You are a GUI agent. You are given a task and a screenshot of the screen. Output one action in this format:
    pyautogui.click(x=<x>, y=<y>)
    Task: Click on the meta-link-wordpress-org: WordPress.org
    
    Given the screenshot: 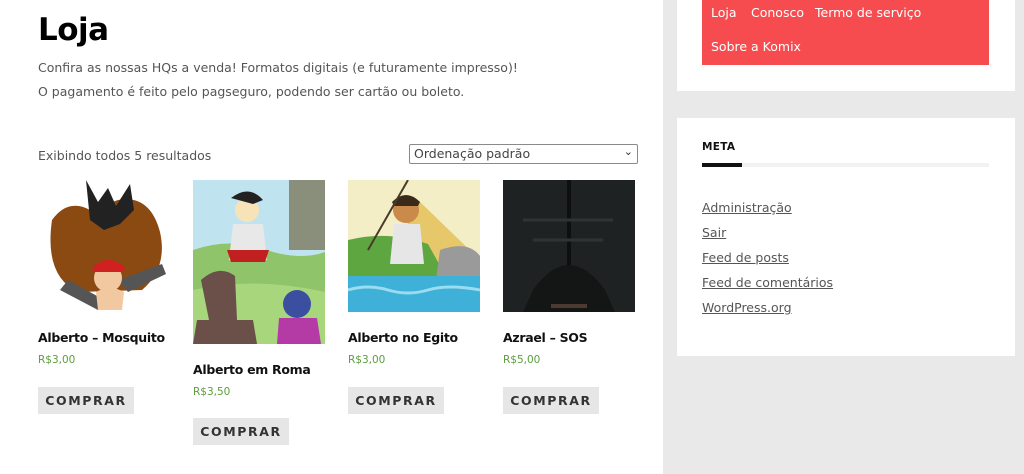 What is the action you would take?
    pyautogui.click(x=747, y=307)
    